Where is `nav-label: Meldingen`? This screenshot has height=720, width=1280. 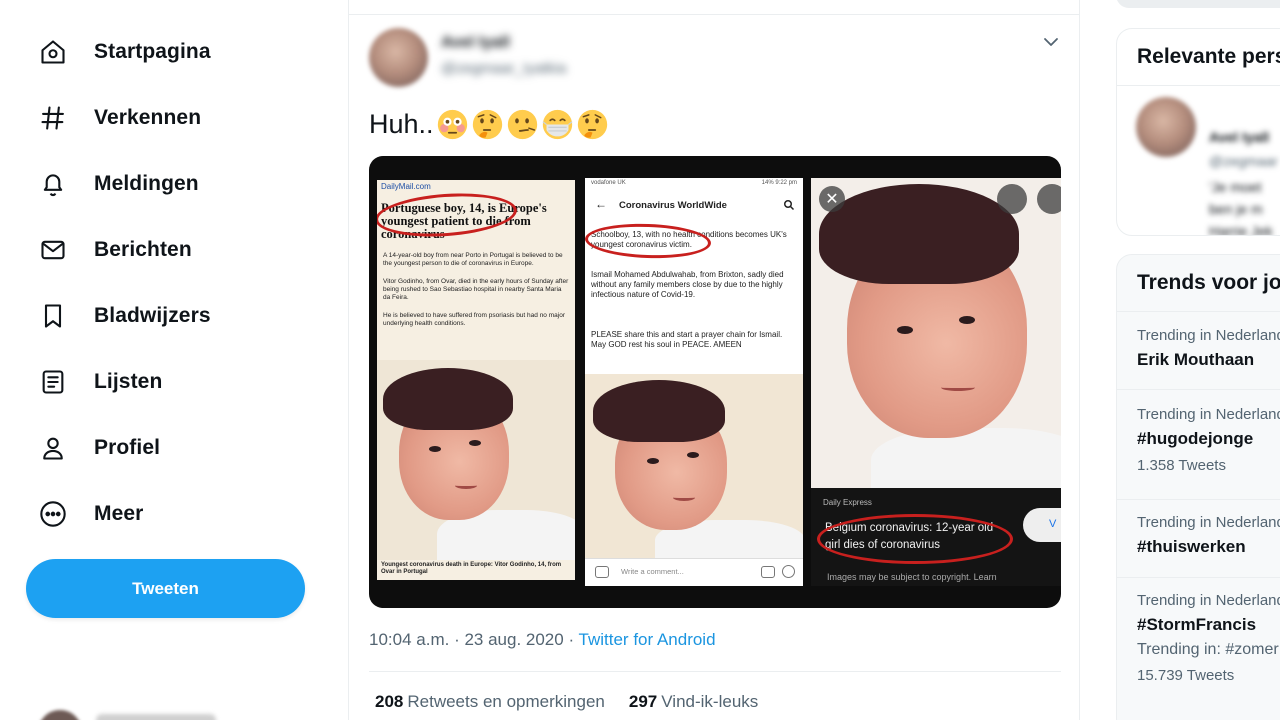
nav-label: Meldingen is located at coordinates (146, 183).